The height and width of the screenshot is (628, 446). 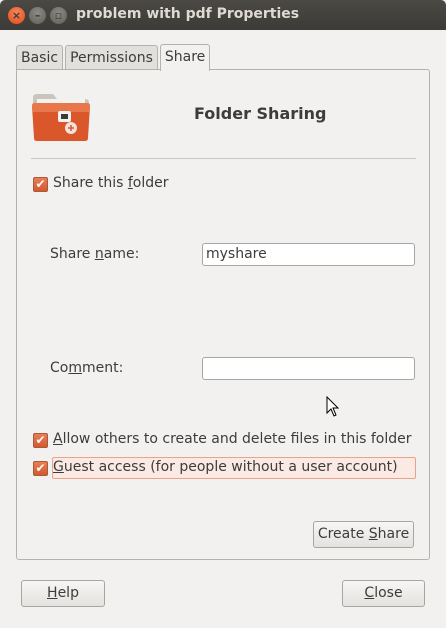 What do you see at coordinates (61, 117) in the screenshot?
I see `shared-folder-icon` at bounding box center [61, 117].